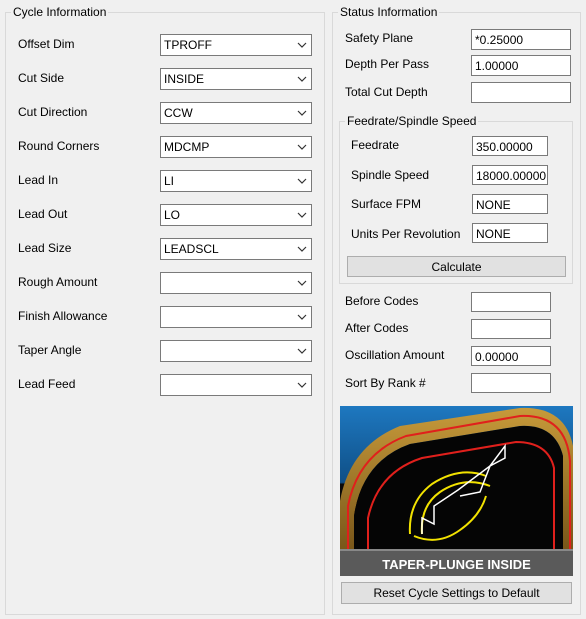 Image resolution: width=586 pixels, height=619 pixels. What do you see at coordinates (191, 249) in the screenshot?
I see `lead-size-value: LEADSCL` at bounding box center [191, 249].